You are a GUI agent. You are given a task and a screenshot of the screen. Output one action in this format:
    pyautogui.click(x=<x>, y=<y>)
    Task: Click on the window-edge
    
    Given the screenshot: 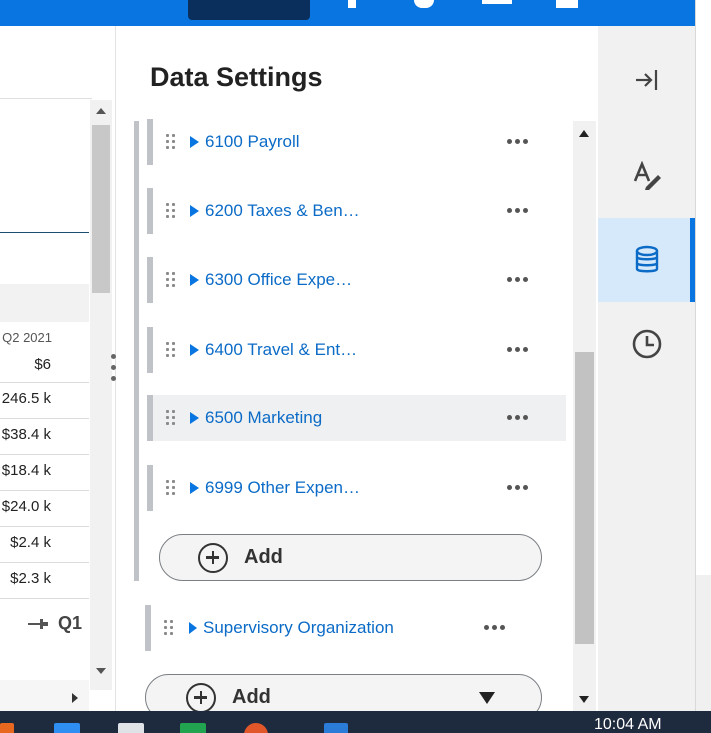 What is the action you would take?
    pyautogui.click(x=703, y=355)
    